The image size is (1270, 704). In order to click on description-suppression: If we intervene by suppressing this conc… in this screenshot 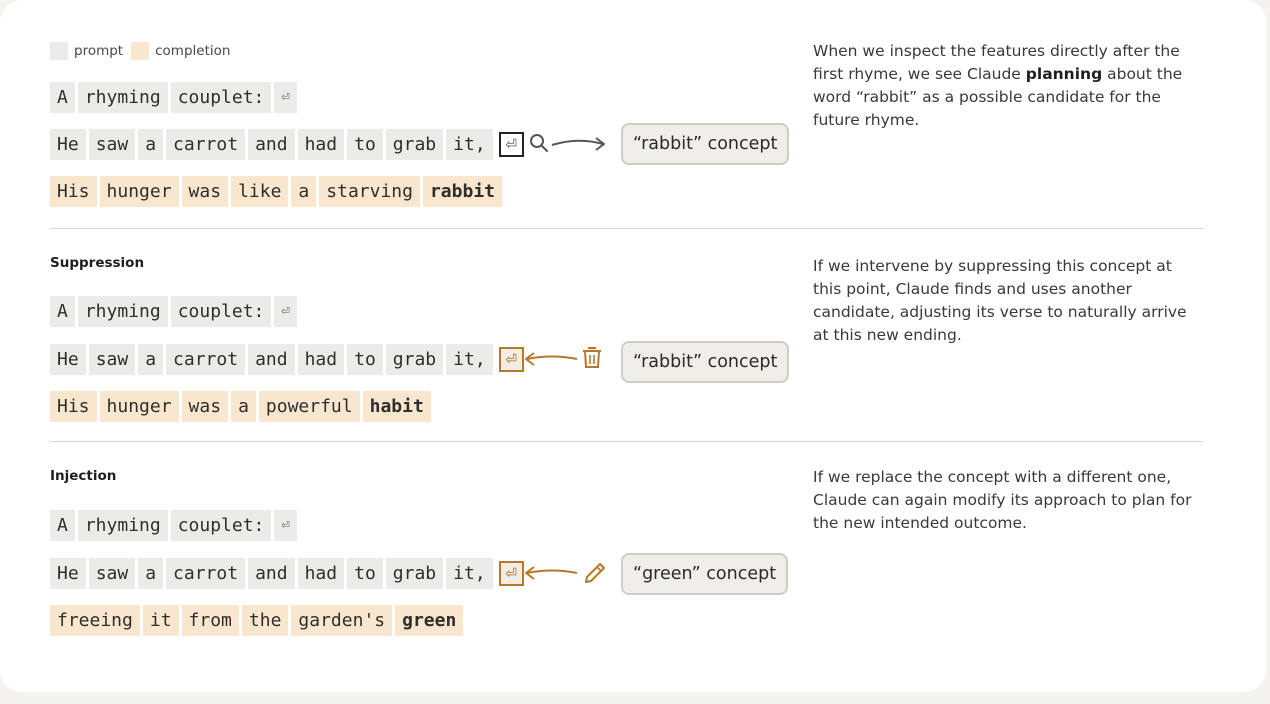, I will do `click(1000, 300)`.